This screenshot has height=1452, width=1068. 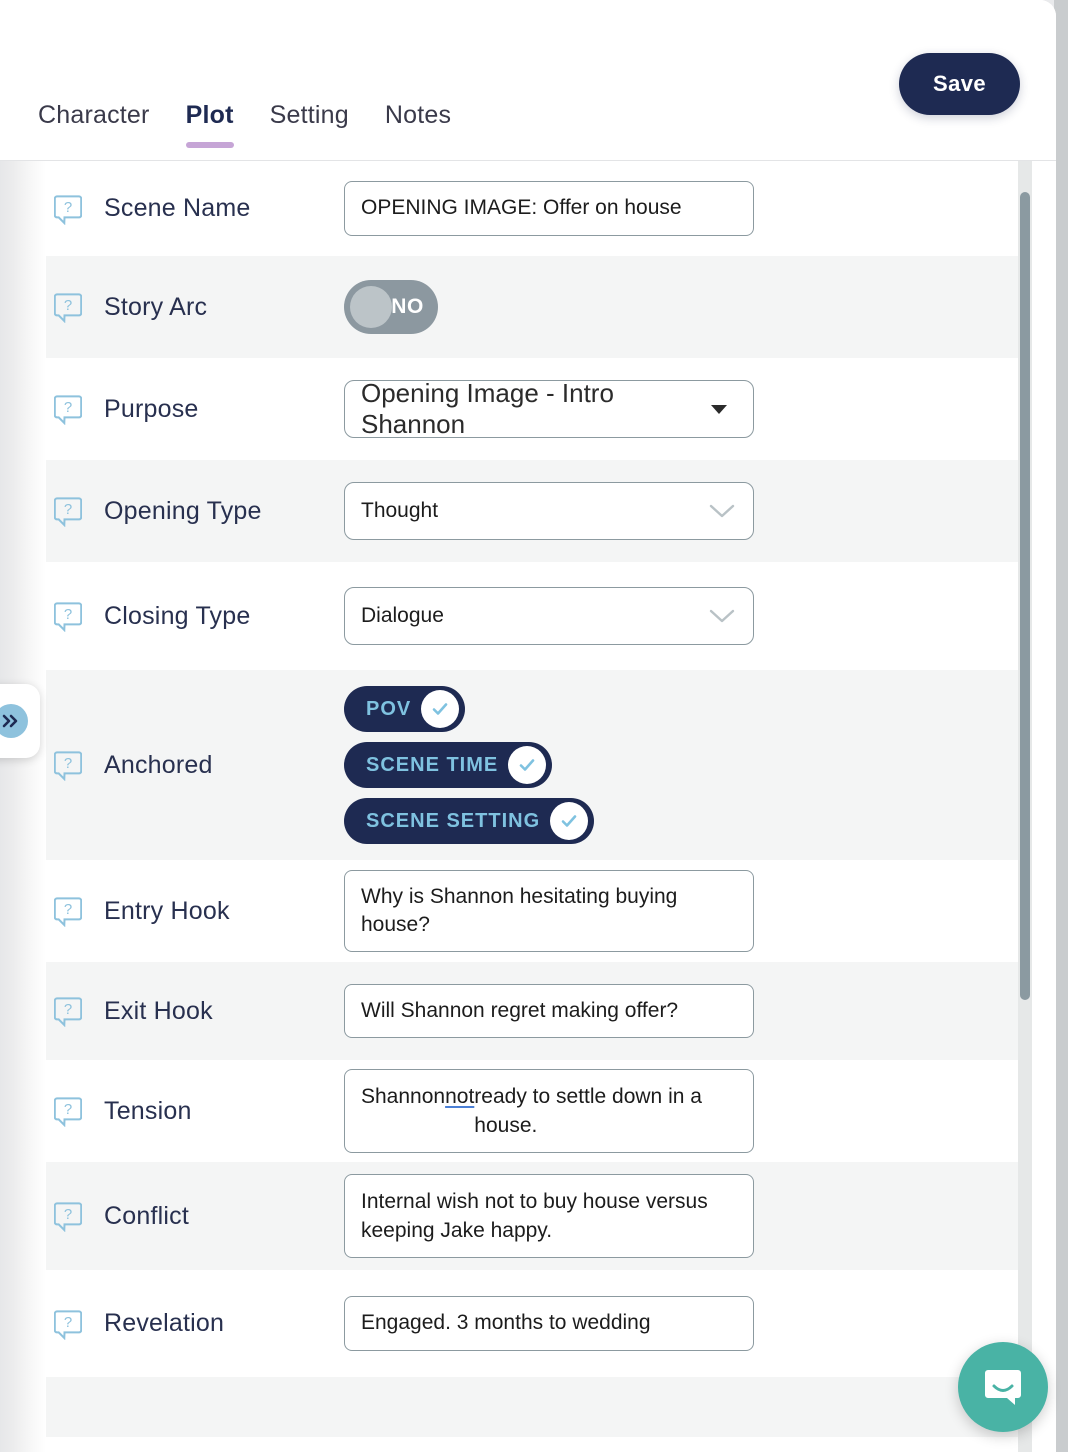 I want to click on field-label: Scene Name, so click(x=177, y=208).